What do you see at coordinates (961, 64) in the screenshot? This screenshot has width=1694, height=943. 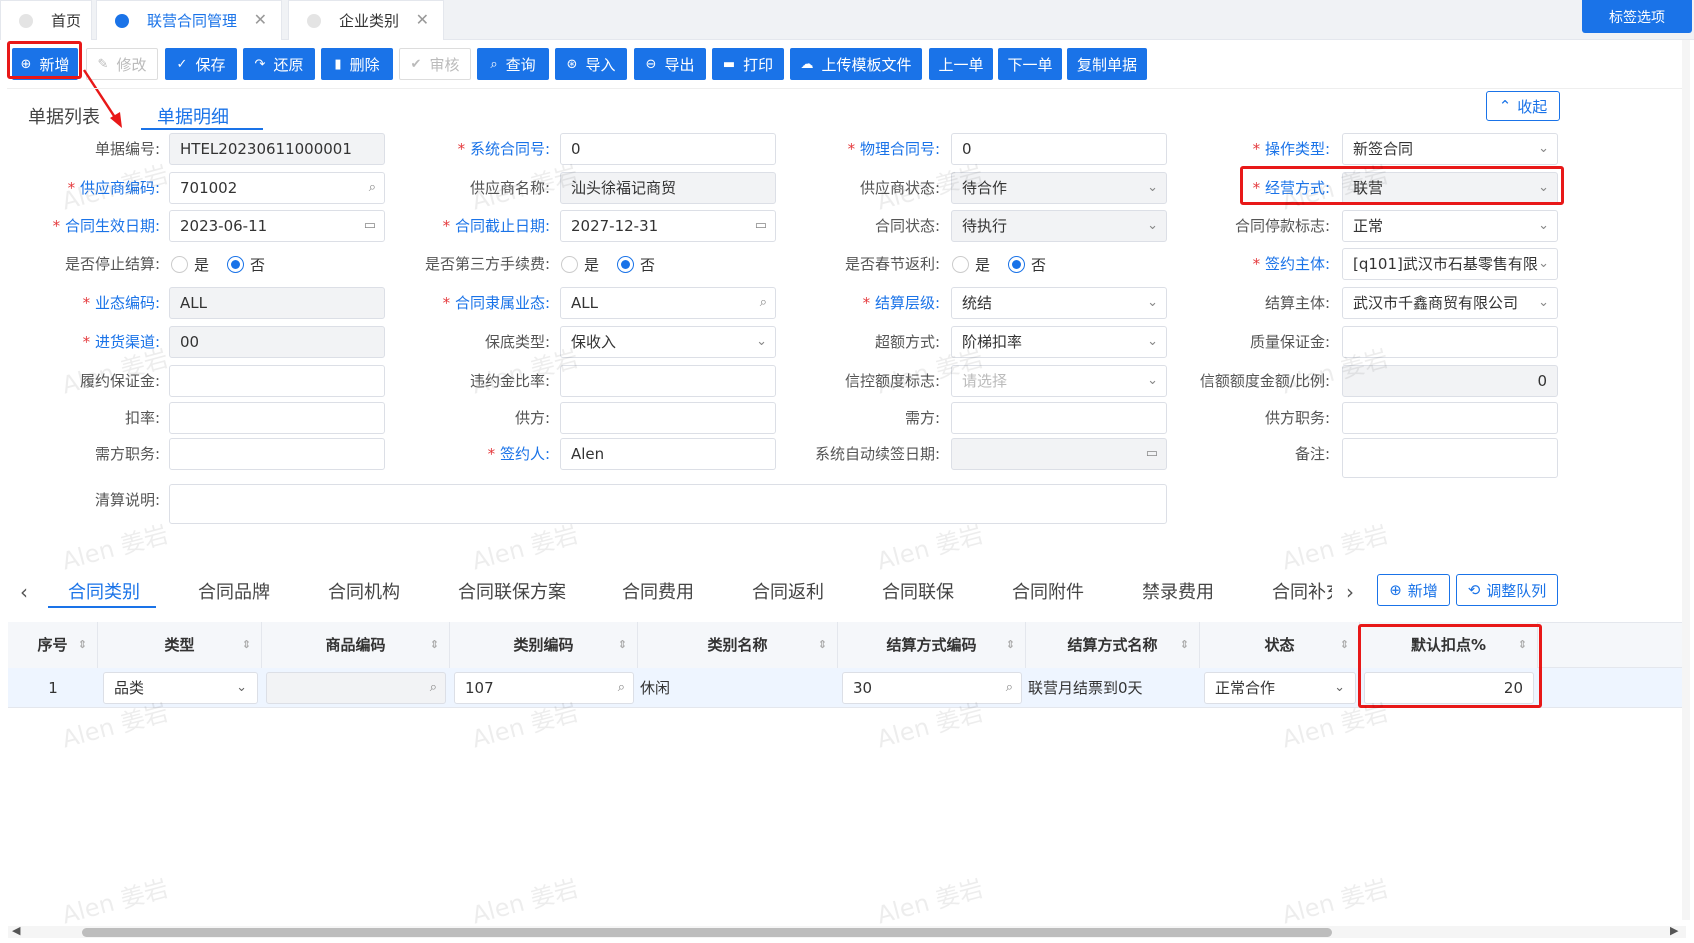 I see `prev-doc-button: 上一单` at bounding box center [961, 64].